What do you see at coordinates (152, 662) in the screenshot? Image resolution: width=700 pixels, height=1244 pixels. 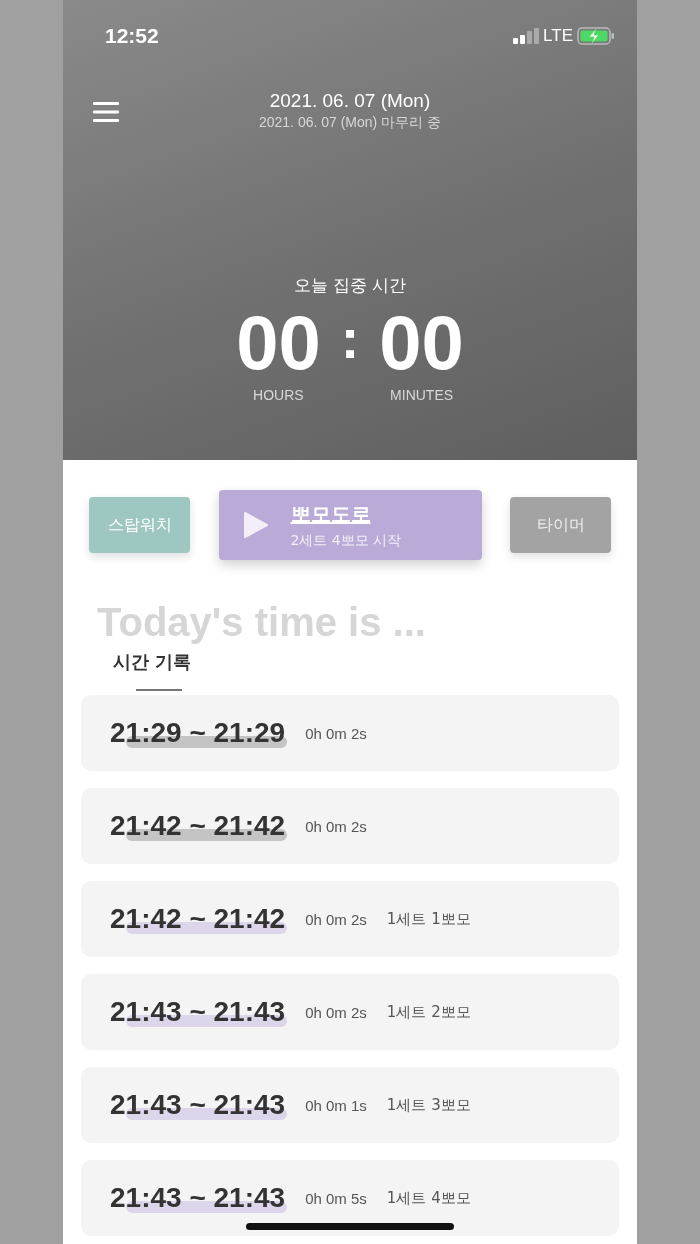 I see `section-title: 시간 기록` at bounding box center [152, 662].